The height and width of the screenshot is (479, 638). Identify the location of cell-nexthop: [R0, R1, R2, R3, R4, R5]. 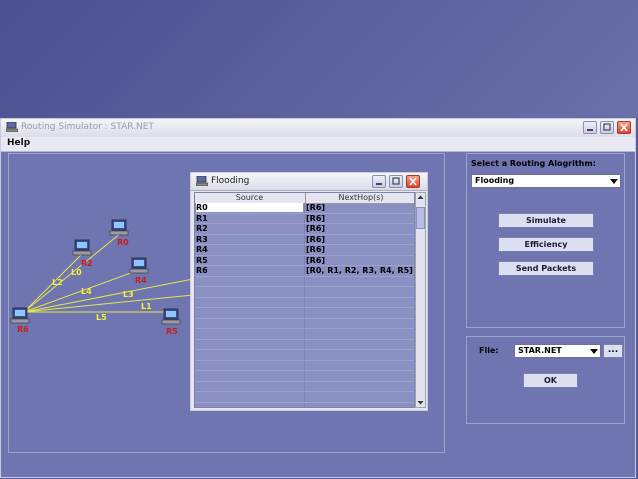
(359, 270).